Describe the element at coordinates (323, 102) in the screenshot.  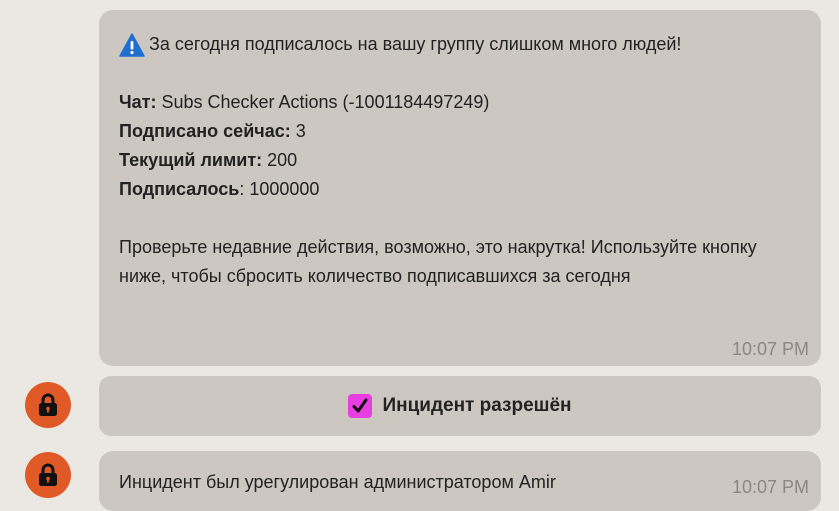
I see `chat-value: Subs Checker Actions (-1001184497249)` at that location.